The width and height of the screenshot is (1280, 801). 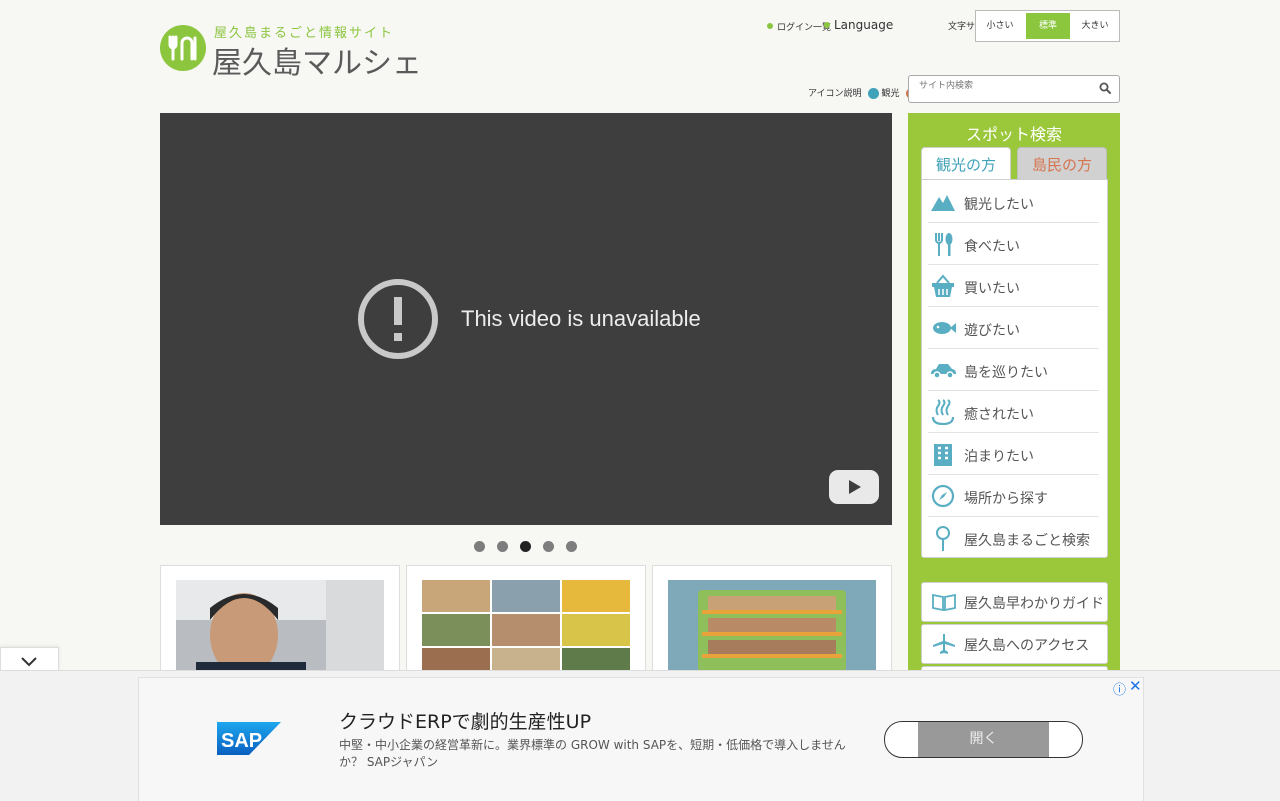 I want to click on menu-item-play: 遊びたい, so click(x=1013, y=328).